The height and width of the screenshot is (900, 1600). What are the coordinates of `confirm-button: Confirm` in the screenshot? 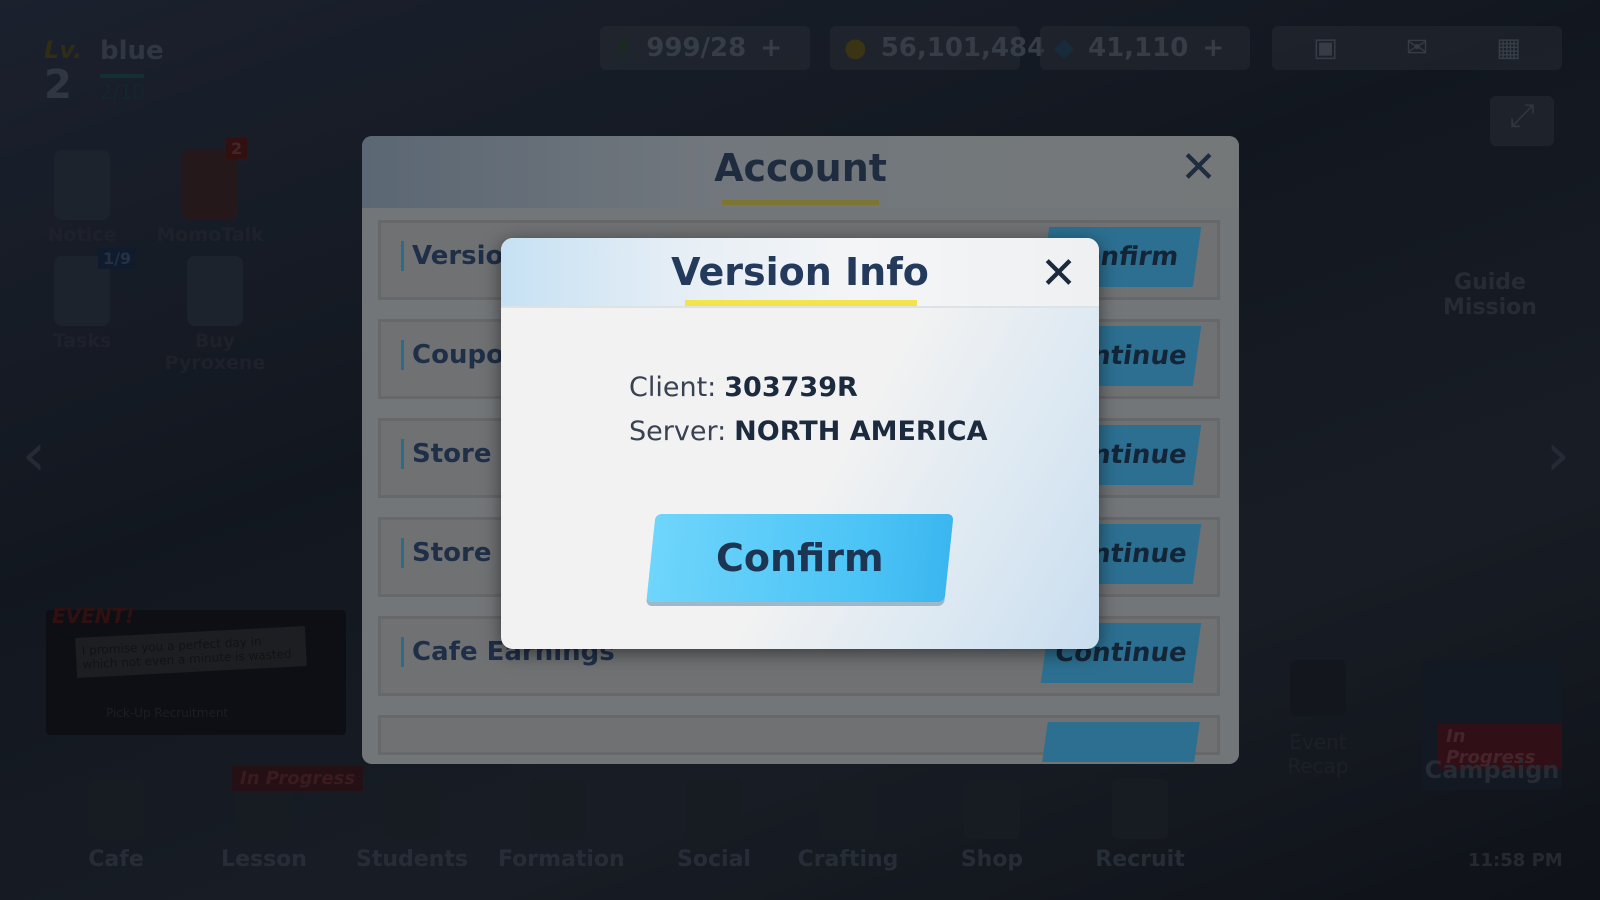 It's located at (800, 558).